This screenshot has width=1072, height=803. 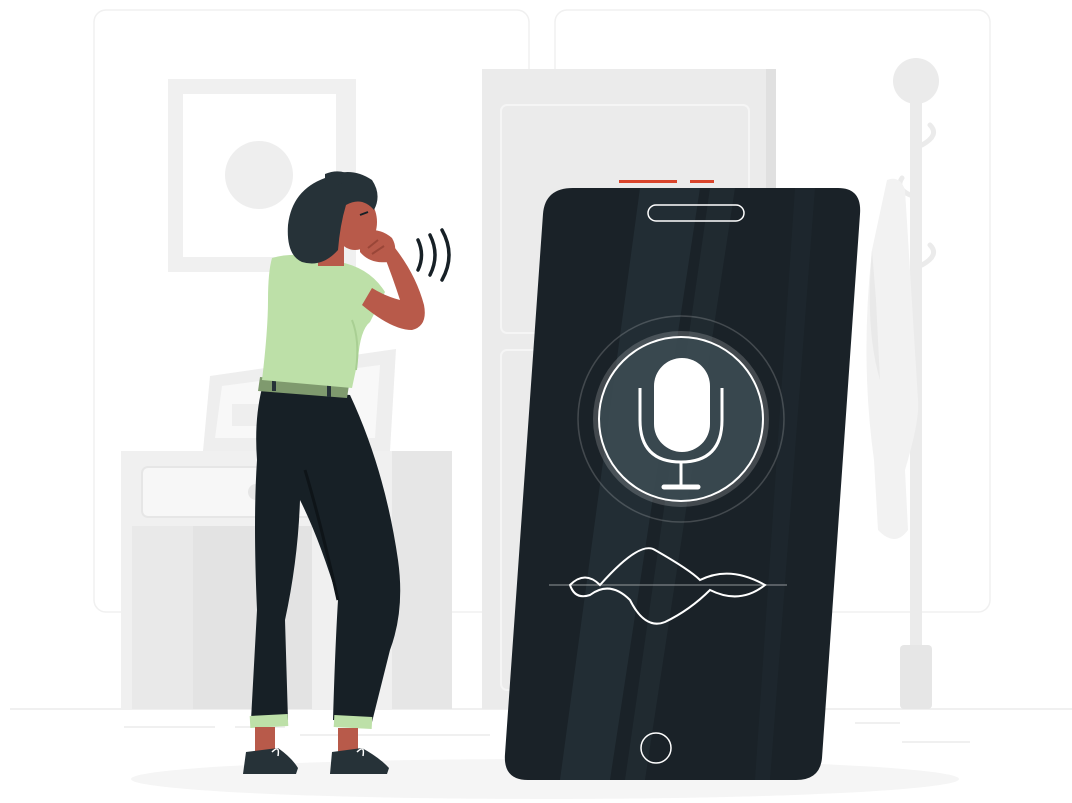 I want to click on pant-cuff-left, so click(x=269, y=721).